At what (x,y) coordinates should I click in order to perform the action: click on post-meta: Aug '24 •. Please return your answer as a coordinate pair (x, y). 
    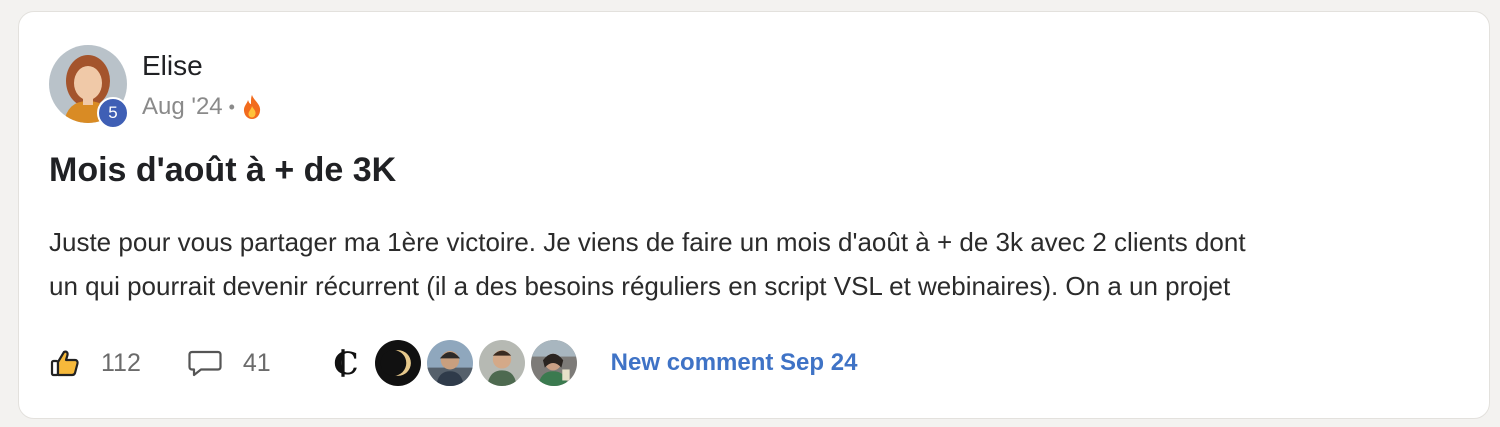
    Looking at the image, I should click on (202, 107).